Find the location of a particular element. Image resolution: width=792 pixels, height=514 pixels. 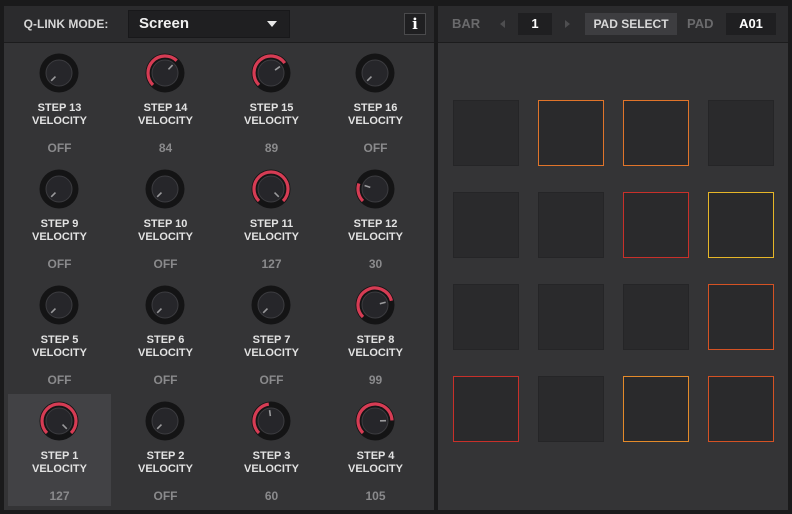

step-knob-cell: STEP 1 VELOCITY 127 is located at coordinates (59, 450).